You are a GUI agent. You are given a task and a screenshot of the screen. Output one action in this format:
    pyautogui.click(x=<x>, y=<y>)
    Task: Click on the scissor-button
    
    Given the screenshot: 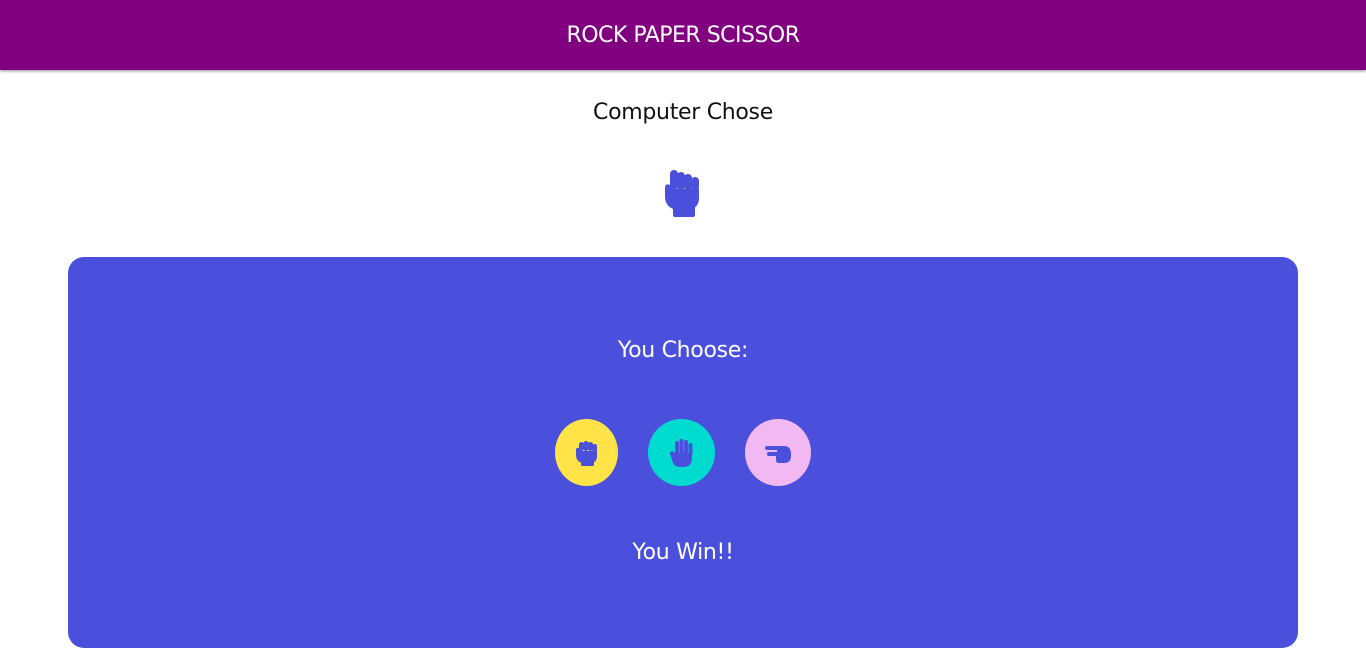 What is the action you would take?
    pyautogui.click(x=778, y=452)
    